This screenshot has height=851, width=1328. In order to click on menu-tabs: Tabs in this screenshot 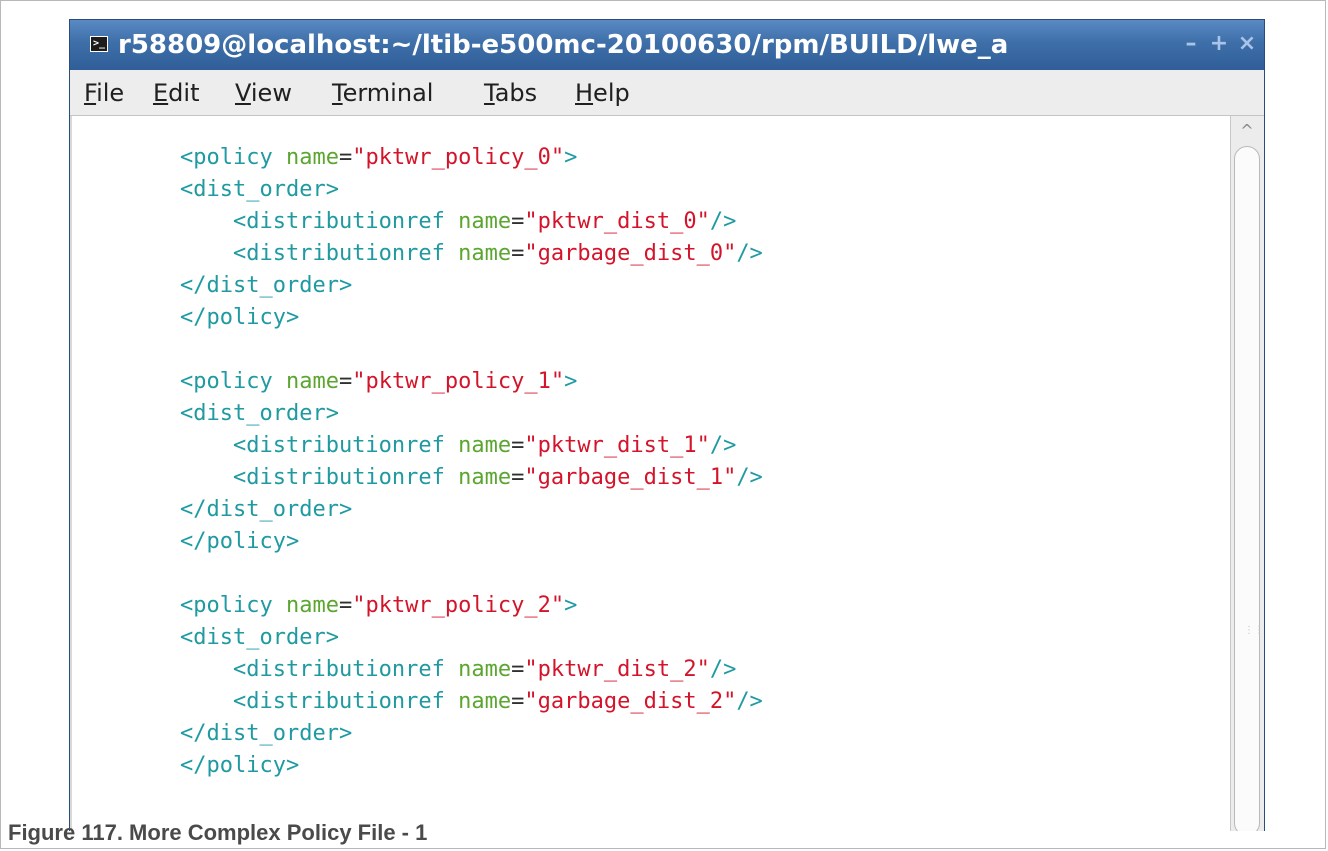, I will do `click(510, 93)`.